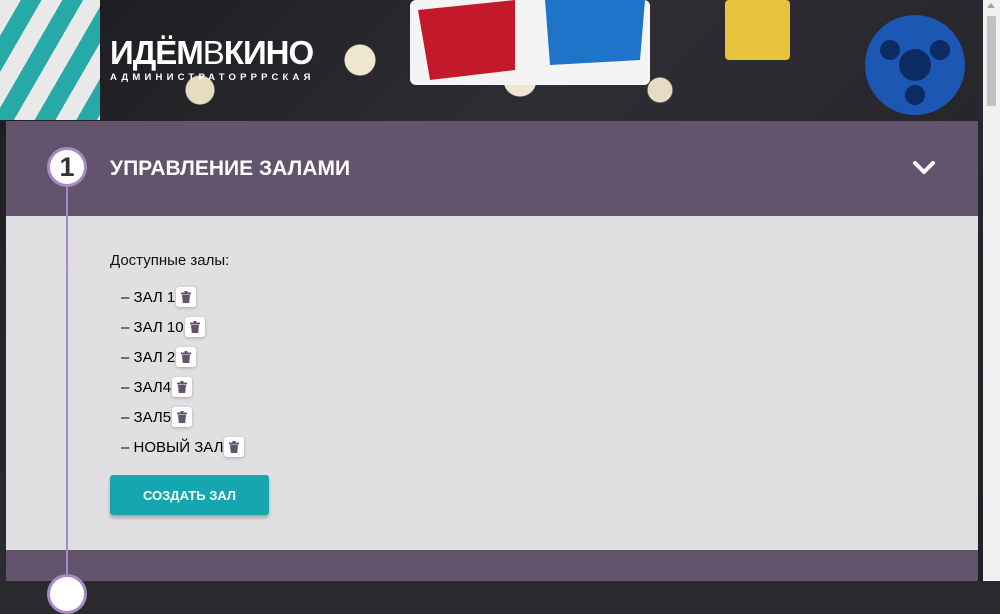 The width and height of the screenshot is (1000, 614). What do you see at coordinates (148, 357) in the screenshot?
I see `hall-name: – ЗАЛ 2` at bounding box center [148, 357].